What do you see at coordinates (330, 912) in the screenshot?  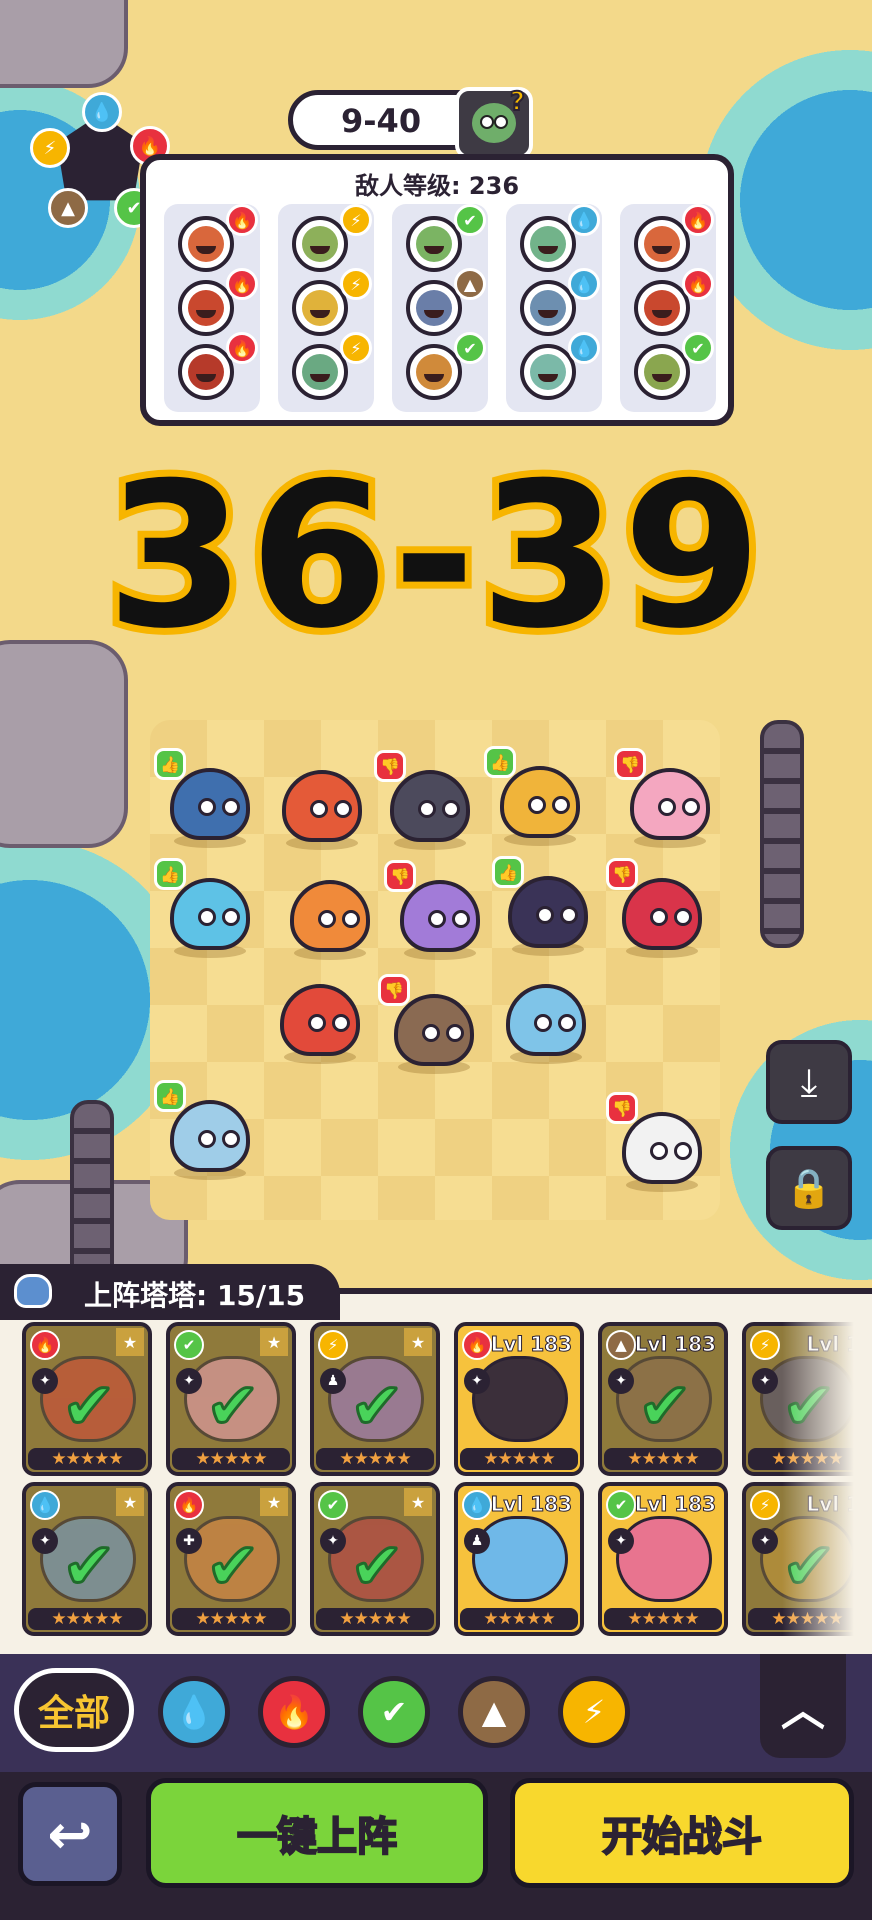 I see `fire-bunny-unit` at bounding box center [330, 912].